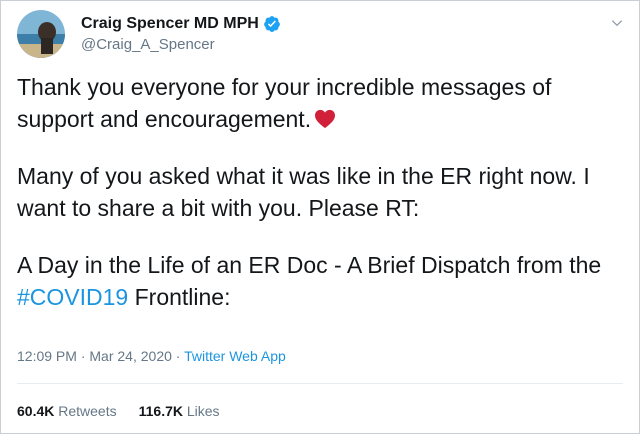  I want to click on divider, so click(320, 383).